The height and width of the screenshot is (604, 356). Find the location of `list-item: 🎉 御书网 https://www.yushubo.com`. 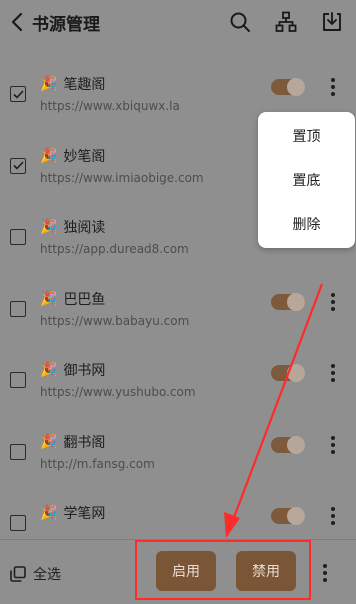

list-item: 🎉 御书网 https://www.yushubo.com is located at coordinates (178, 374).